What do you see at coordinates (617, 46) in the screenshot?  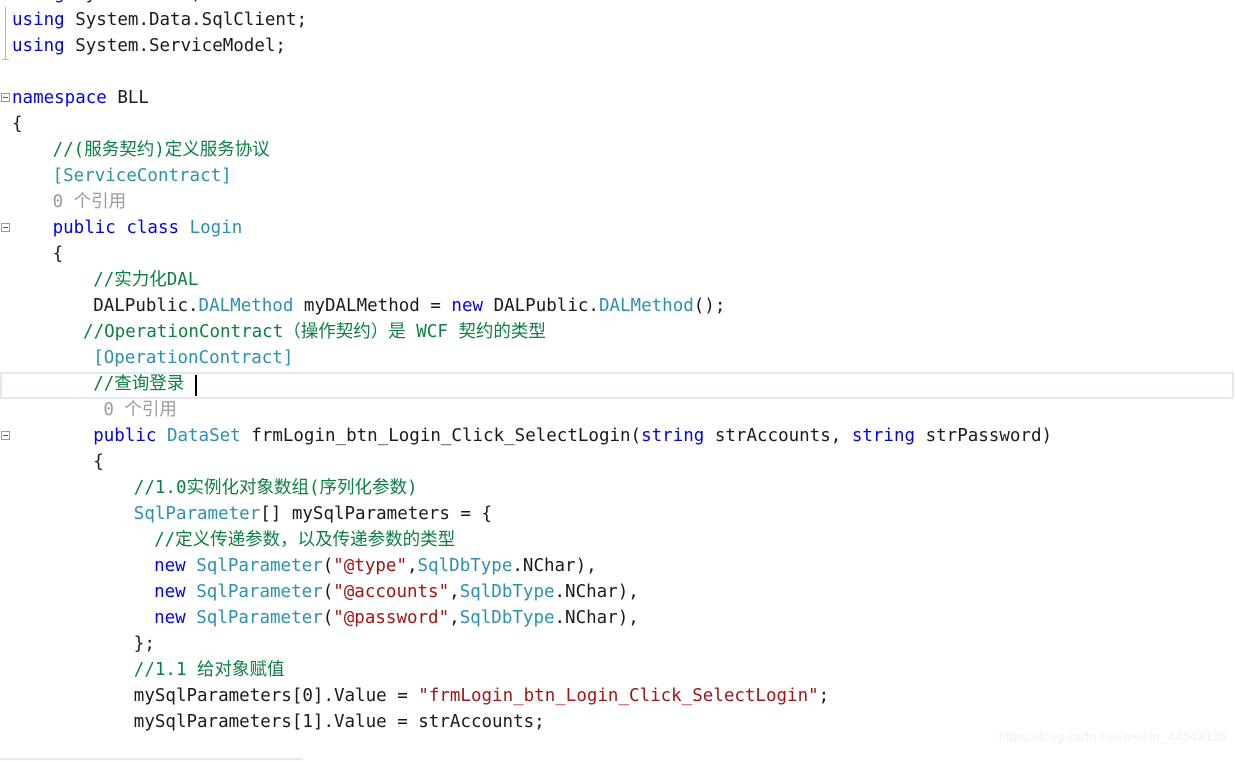 I see `code-line: using System.ServiceModel;` at bounding box center [617, 46].